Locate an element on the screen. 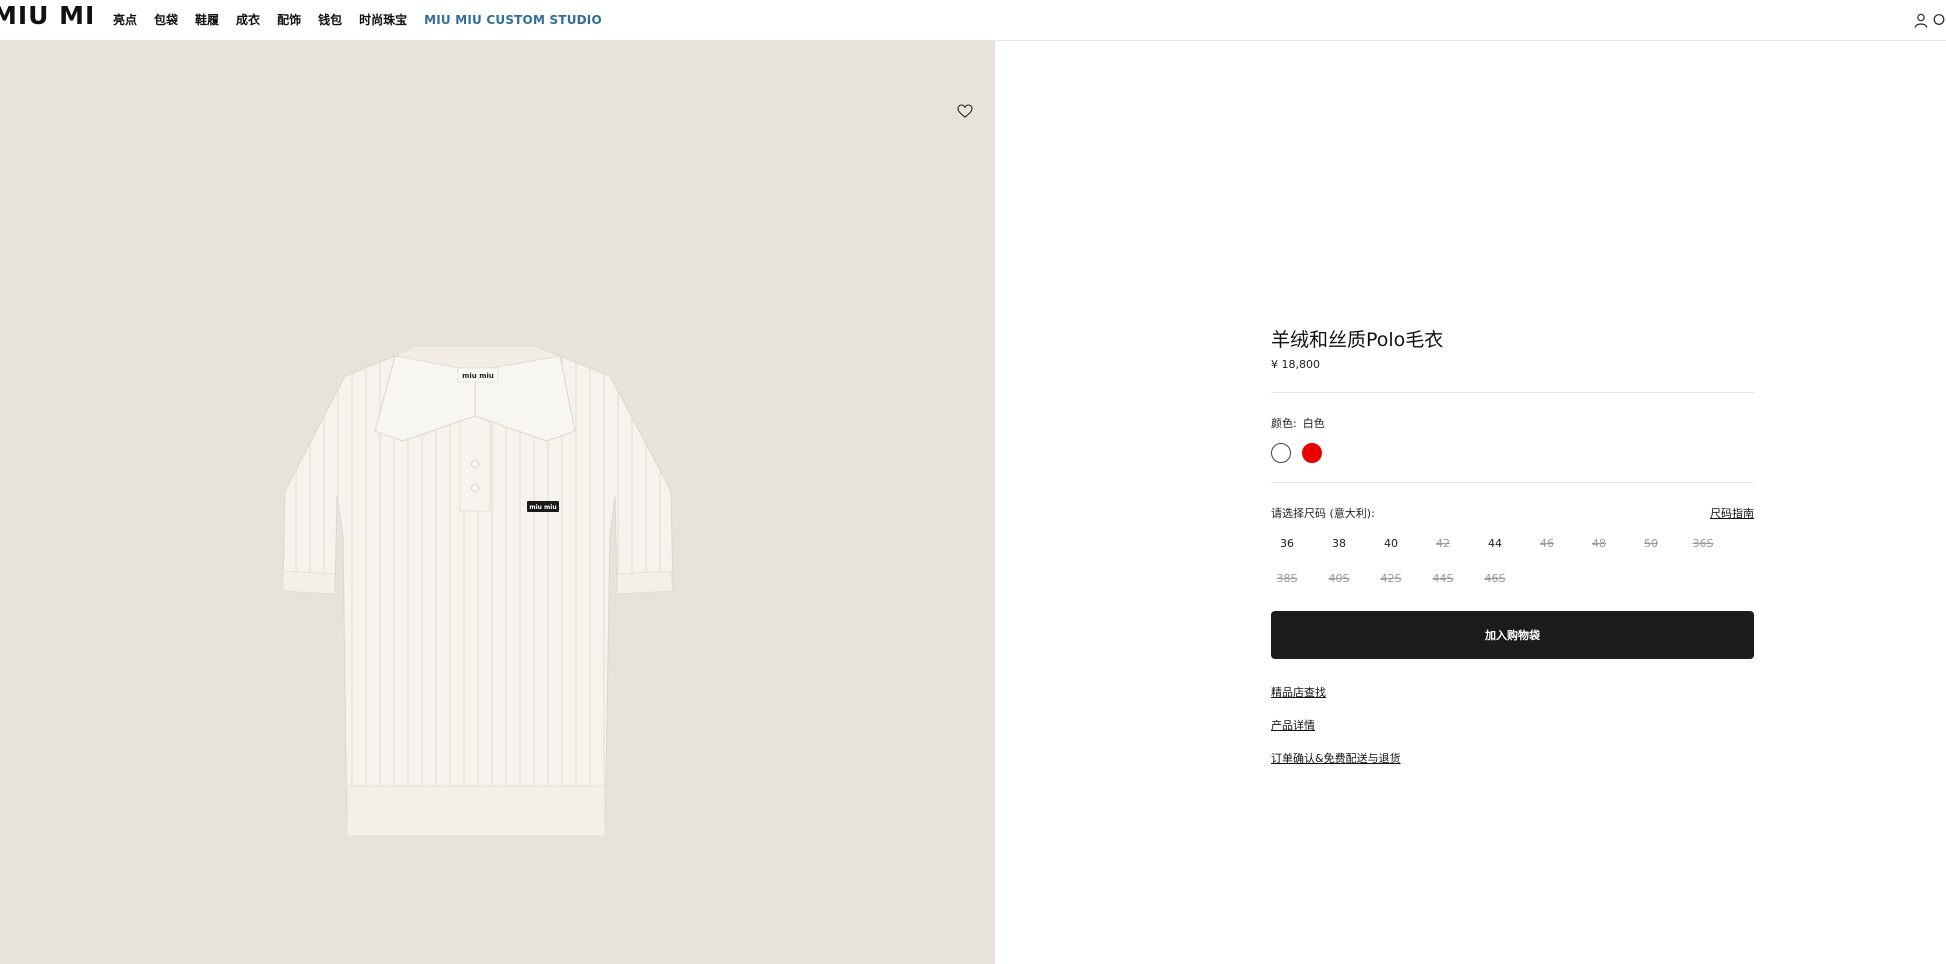  color-selection: 颜色: 白色 is located at coordinates (1298, 423).